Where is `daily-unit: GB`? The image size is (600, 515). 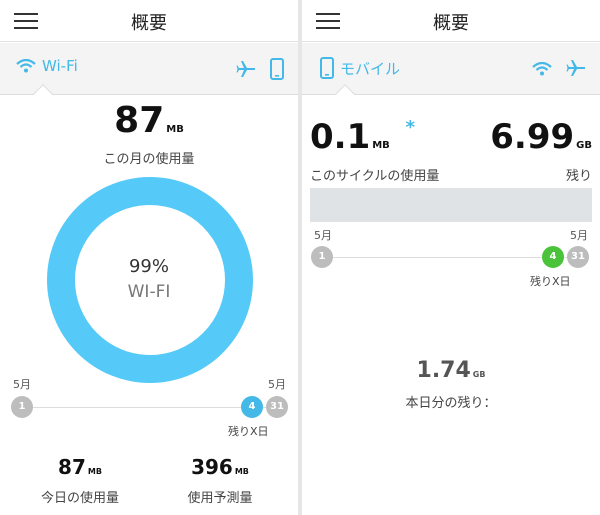 daily-unit: GB is located at coordinates (479, 374).